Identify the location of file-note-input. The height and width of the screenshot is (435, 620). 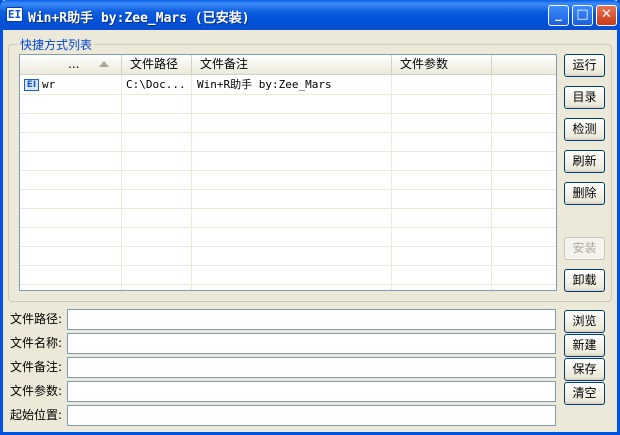
(311, 367).